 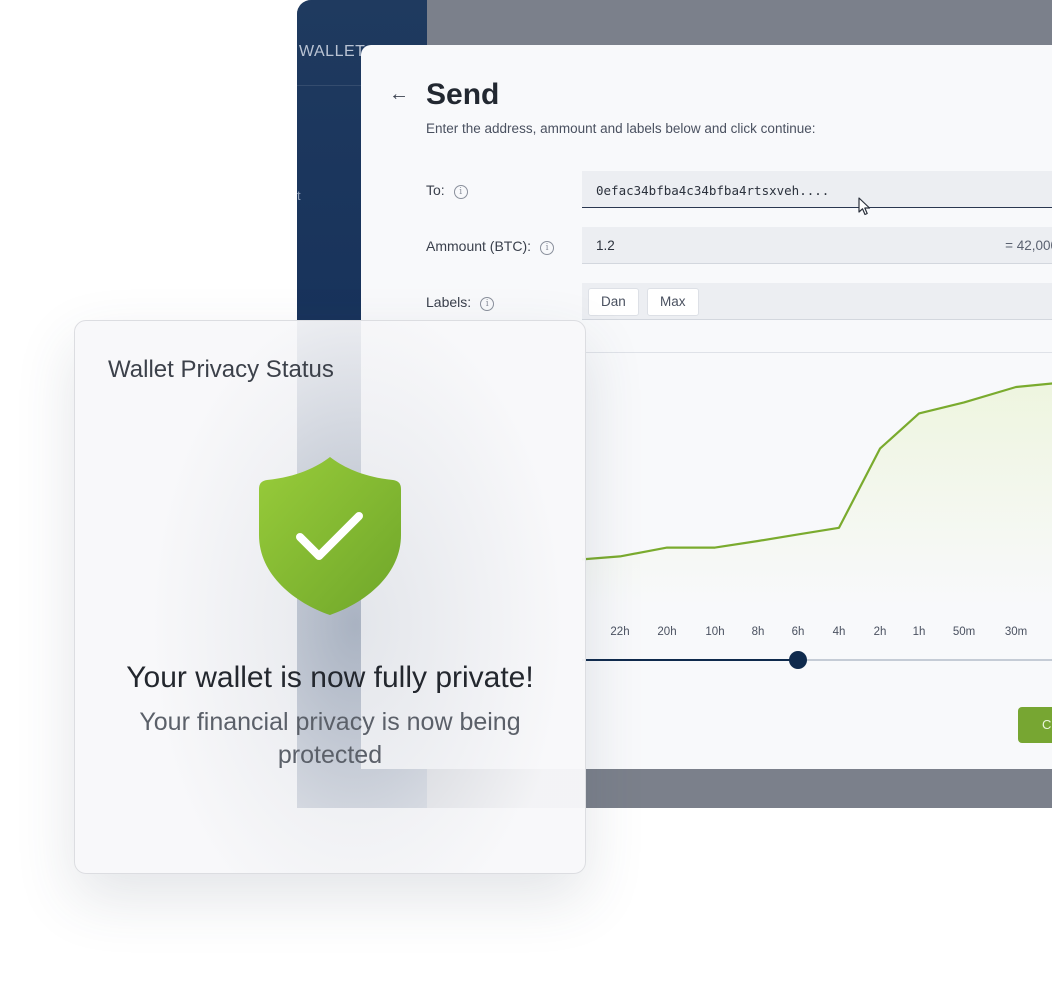 What do you see at coordinates (299, 195) in the screenshot?
I see `sidebar-item: t` at bounding box center [299, 195].